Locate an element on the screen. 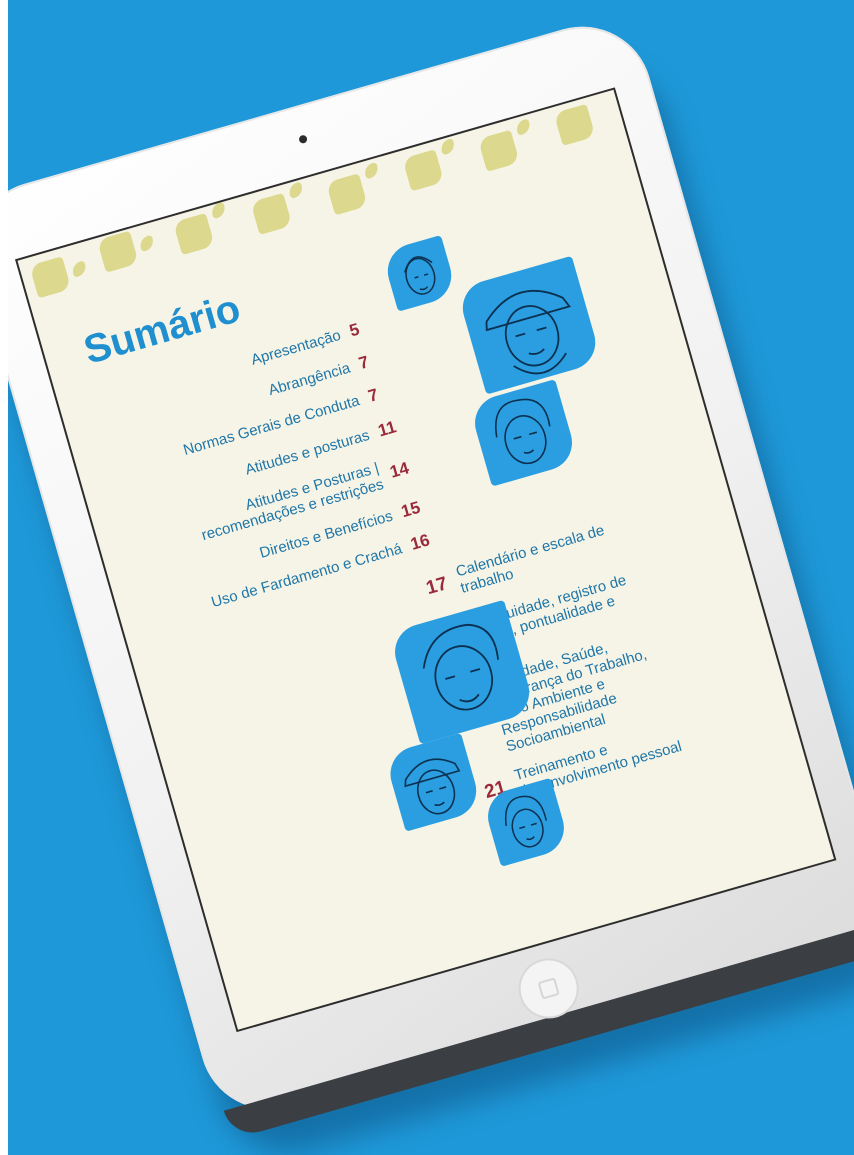 The width and height of the screenshot is (854, 1155). toc-entry-page: 5 is located at coordinates (354, 330).